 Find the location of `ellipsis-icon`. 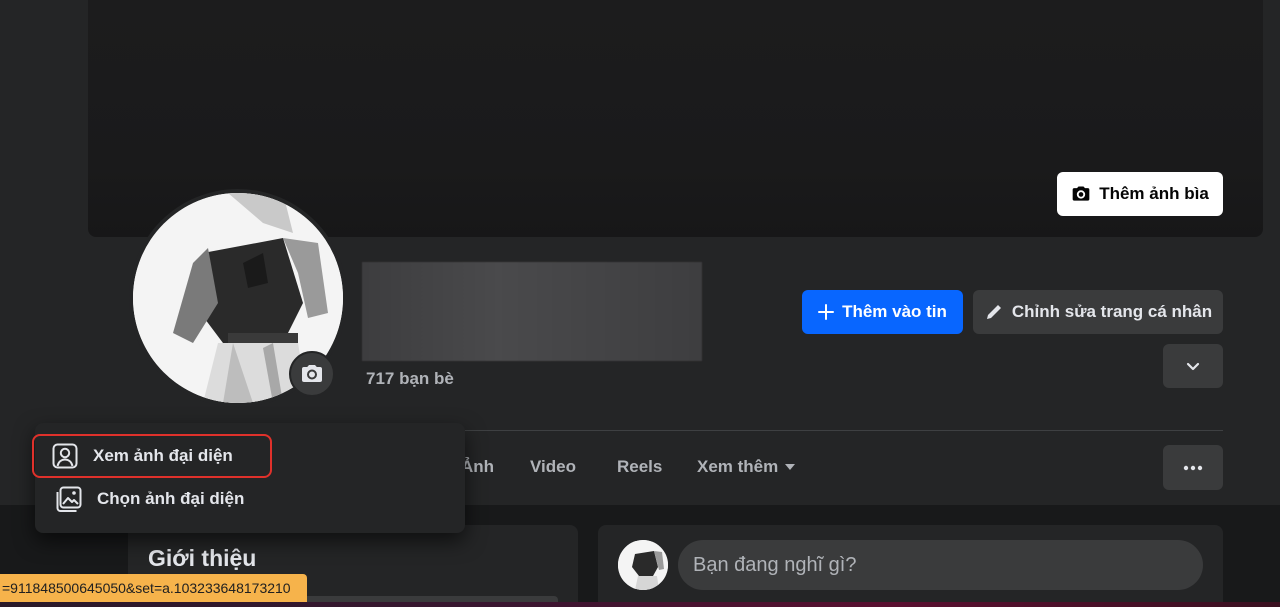

ellipsis-icon is located at coordinates (1193, 467).